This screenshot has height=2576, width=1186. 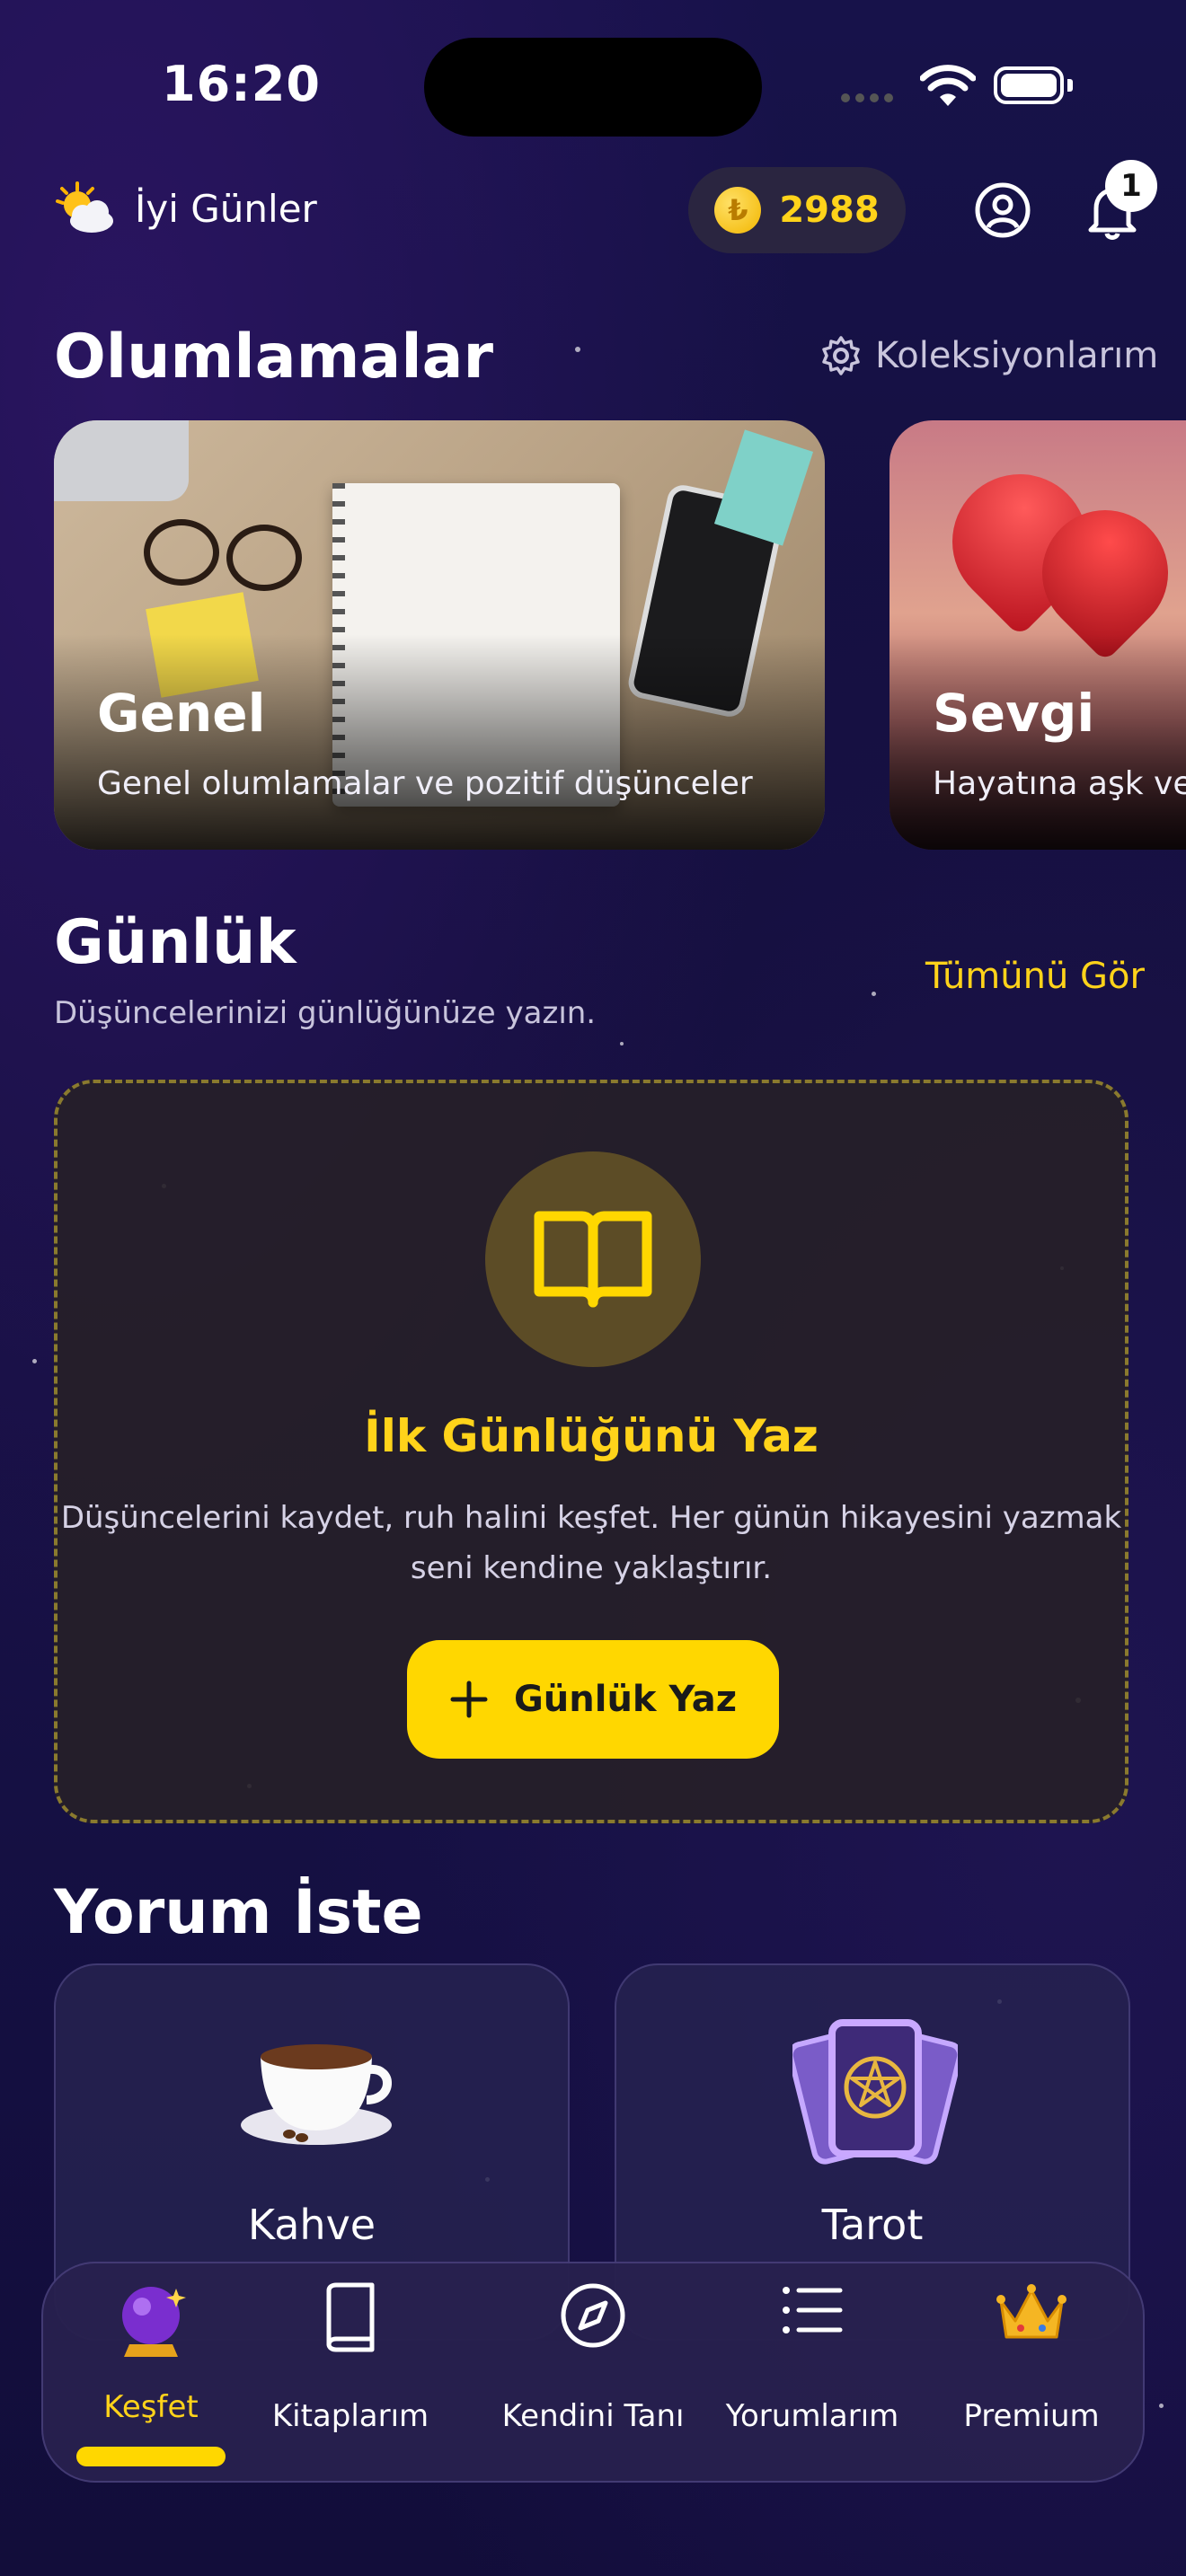 I want to click on open-book-icon, so click(x=593, y=1259).